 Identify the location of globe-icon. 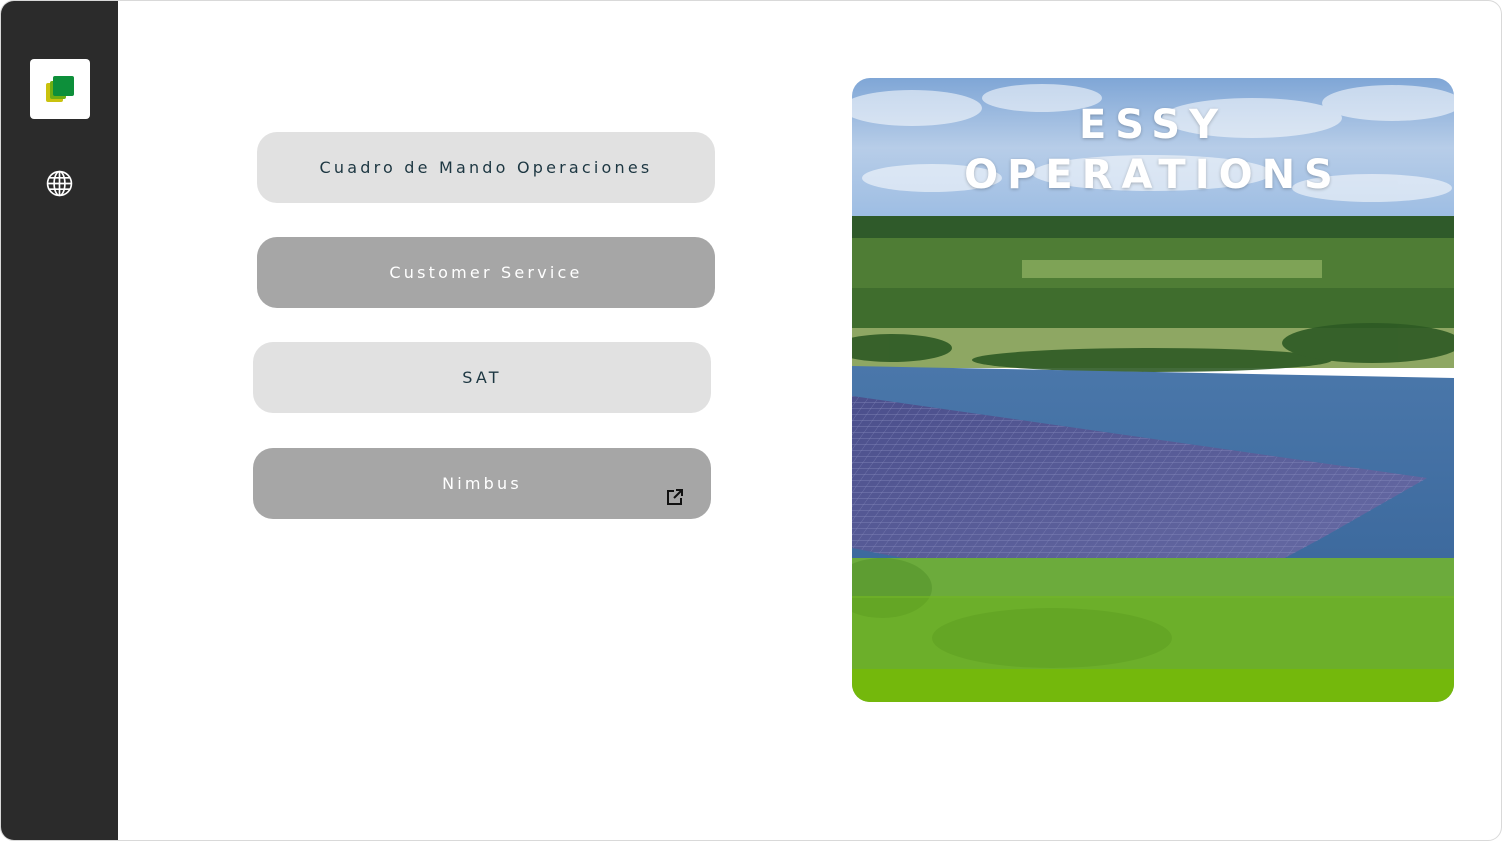
(59, 183).